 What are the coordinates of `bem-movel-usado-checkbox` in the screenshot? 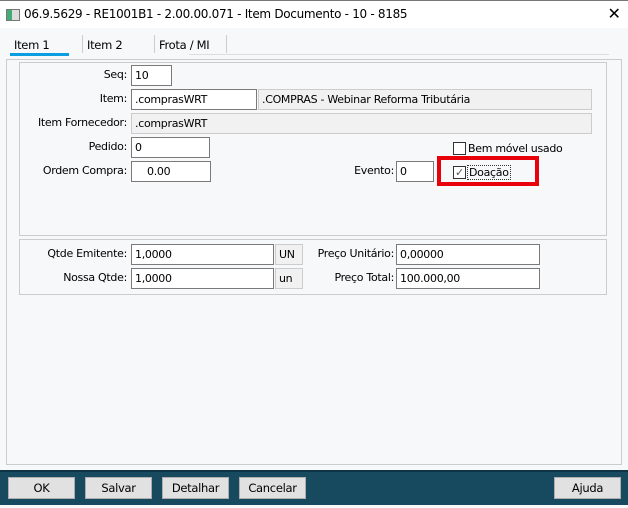 It's located at (459, 148).